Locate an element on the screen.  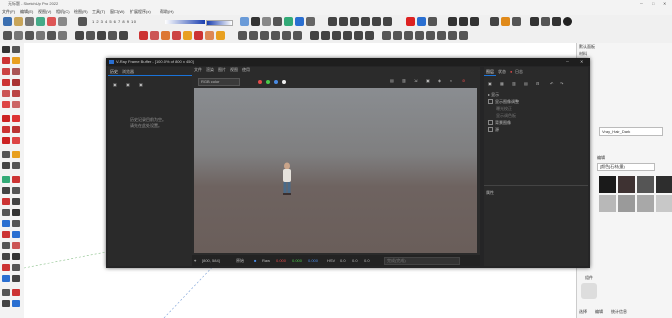
zoom-extents-icon is located at coordinates (62, 35).